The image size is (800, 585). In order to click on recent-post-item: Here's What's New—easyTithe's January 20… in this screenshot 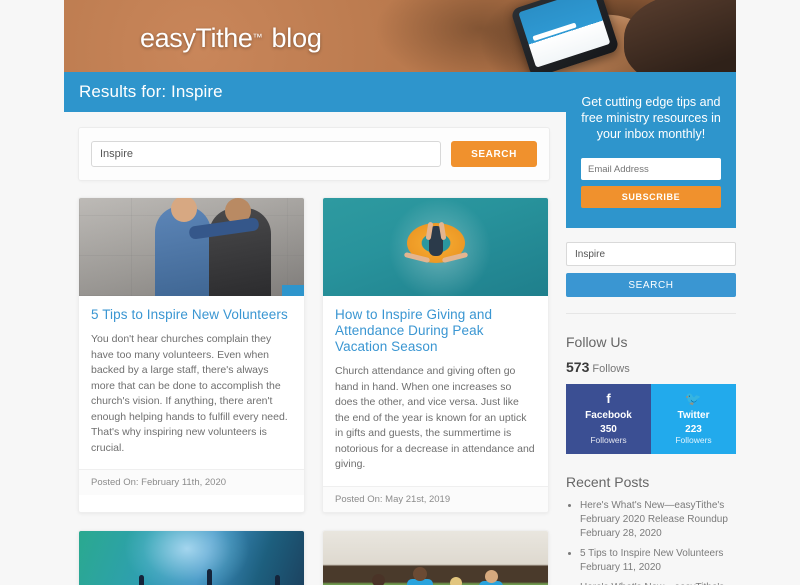, I will do `click(658, 583)`.